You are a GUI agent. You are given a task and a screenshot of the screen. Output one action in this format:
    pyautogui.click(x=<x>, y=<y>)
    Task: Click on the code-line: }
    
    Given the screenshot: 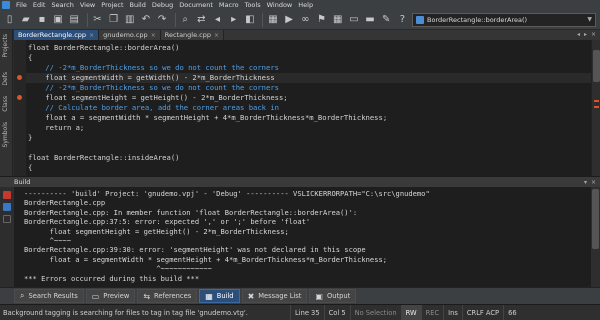 What is the action you would take?
    pyautogui.click(x=30, y=138)
    